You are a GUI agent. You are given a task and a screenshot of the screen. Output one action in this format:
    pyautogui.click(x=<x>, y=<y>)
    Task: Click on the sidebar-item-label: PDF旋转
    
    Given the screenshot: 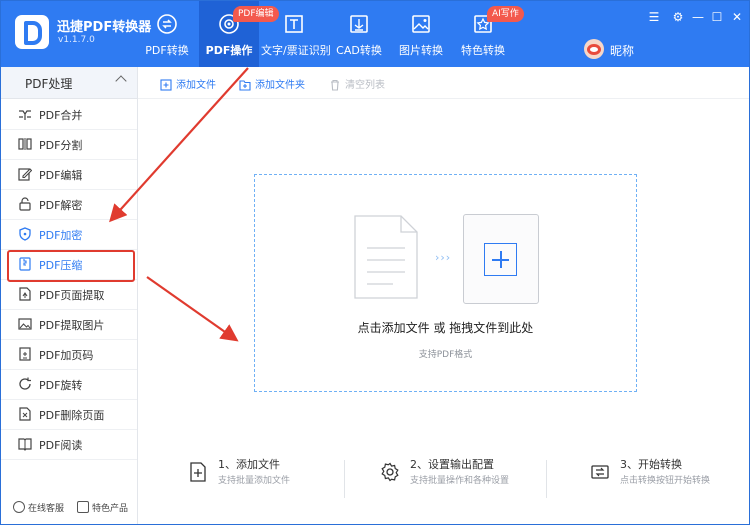 What is the action you would take?
    pyautogui.click(x=61, y=385)
    